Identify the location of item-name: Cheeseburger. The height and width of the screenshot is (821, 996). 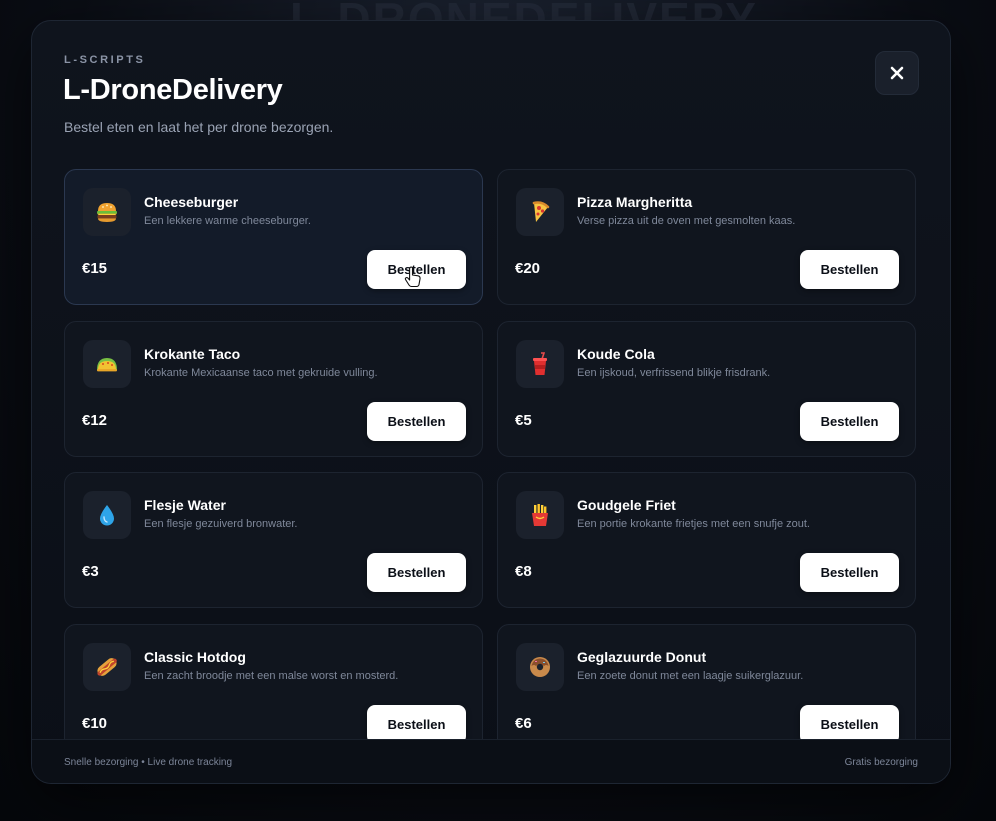
(191, 202).